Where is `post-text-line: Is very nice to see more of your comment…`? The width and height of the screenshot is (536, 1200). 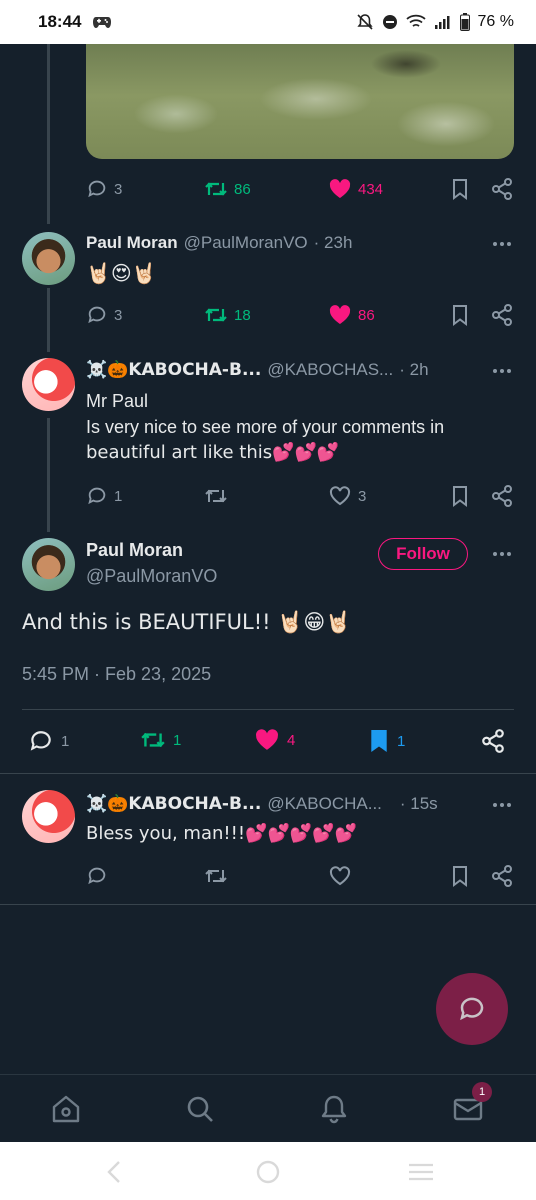 post-text-line: Is very nice to see more of your comment… is located at coordinates (265, 427).